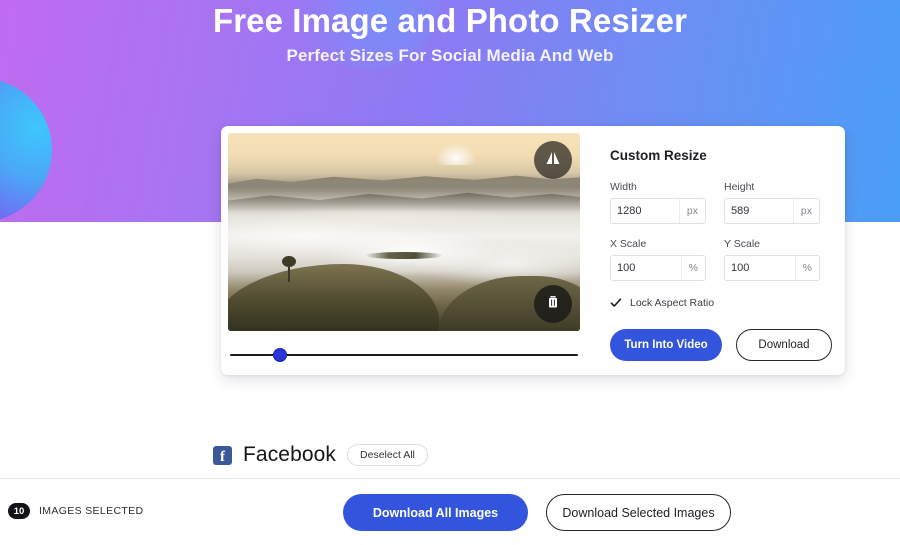 The width and height of the screenshot is (900, 545). Describe the element at coordinates (742, 244) in the screenshot. I see `y-scale-label: Y Scale` at that location.